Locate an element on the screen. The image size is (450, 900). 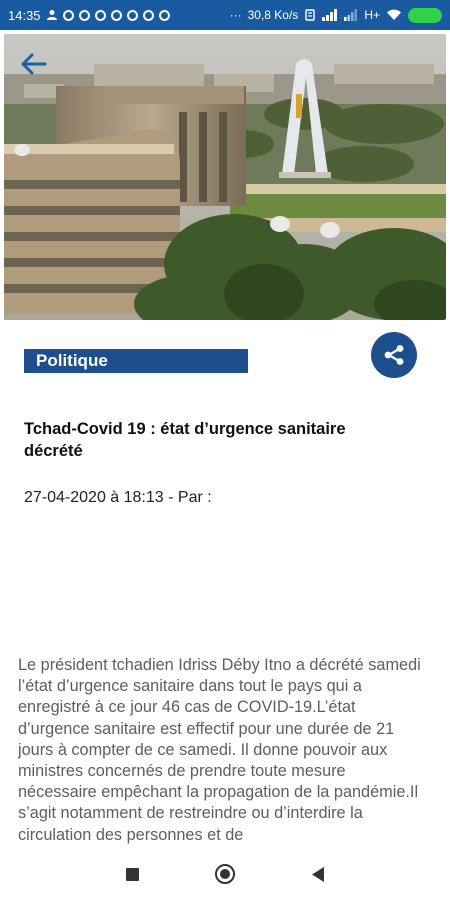
category-badge: Politique is located at coordinates (136, 361).